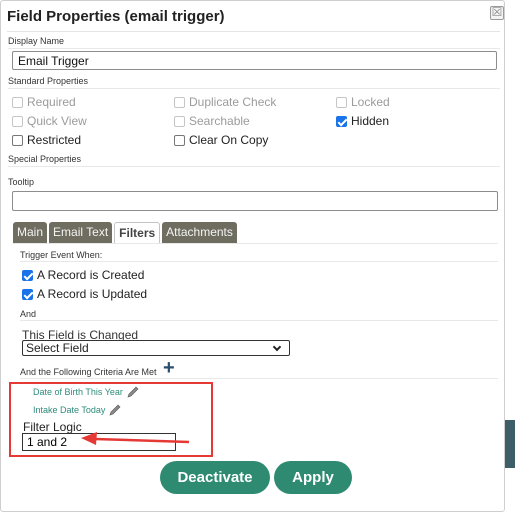 Image resolution: width=515 pixels, height=512 pixels. What do you see at coordinates (45, 159) in the screenshot?
I see `special-properties-label: Special Properties` at bounding box center [45, 159].